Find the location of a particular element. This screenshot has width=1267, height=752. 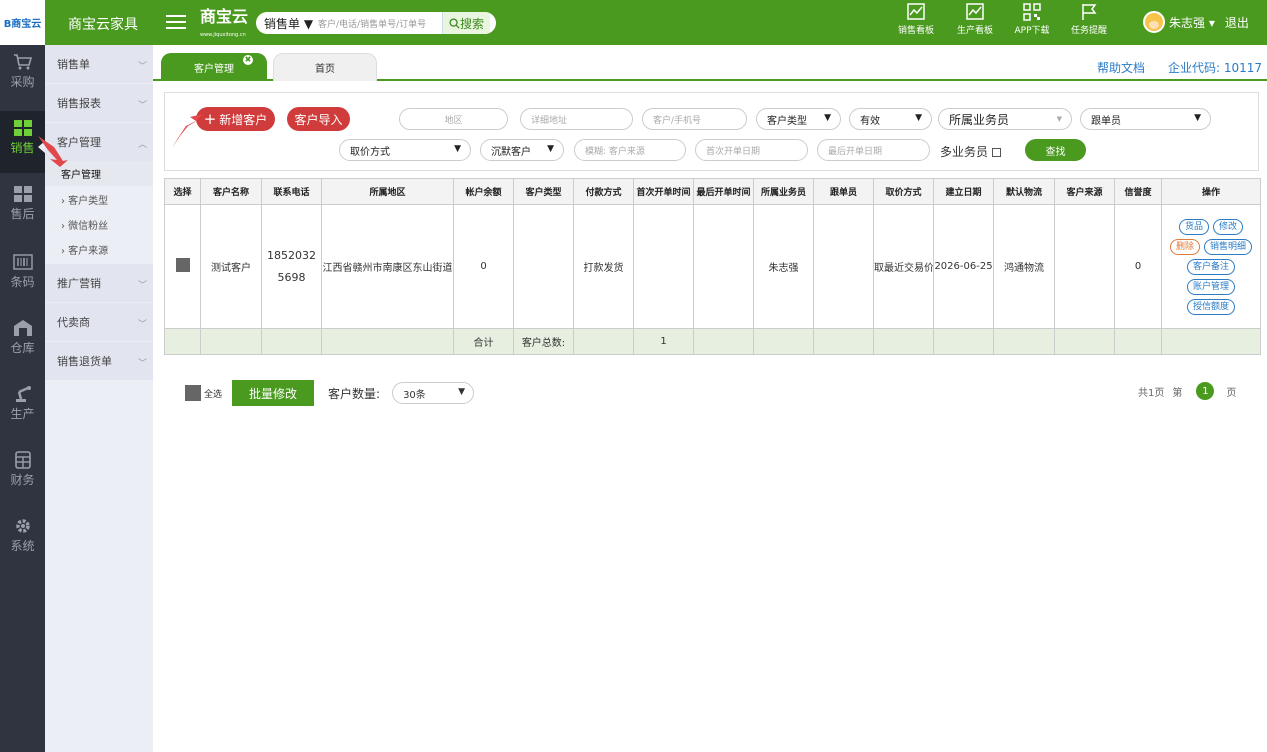

search-type-select: 销售单 ▼ is located at coordinates (287, 23).